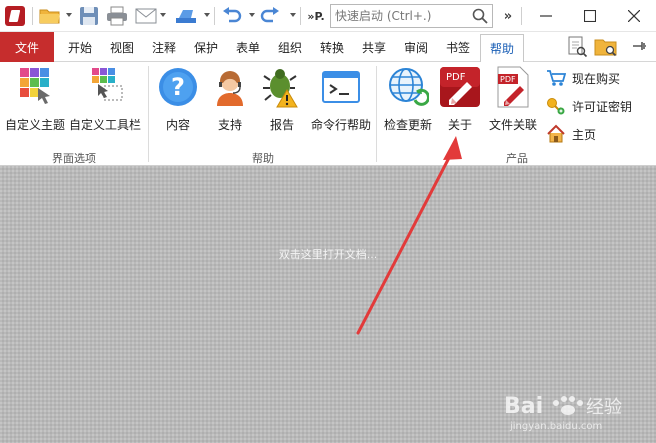  What do you see at coordinates (459, 125) in the screenshot?
I see `about-label: 关于` at bounding box center [459, 125].